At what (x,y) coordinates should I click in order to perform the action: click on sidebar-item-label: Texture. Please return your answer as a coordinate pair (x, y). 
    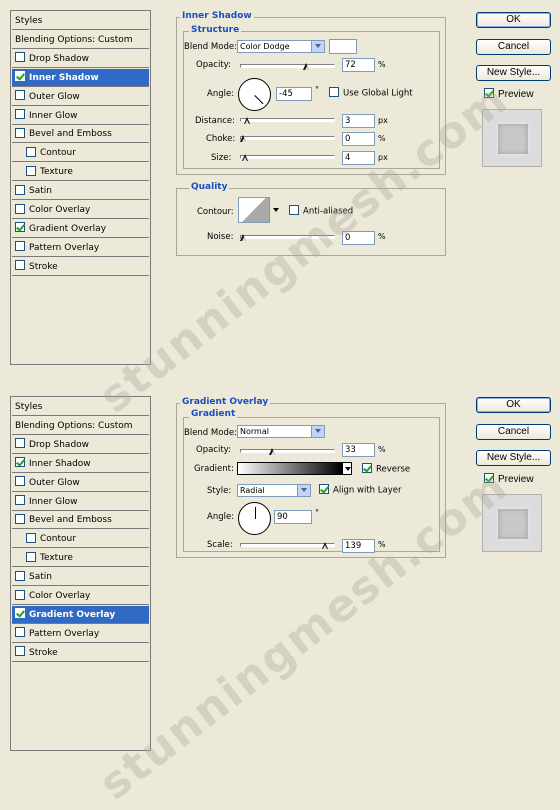
    Looking at the image, I should click on (56, 558).